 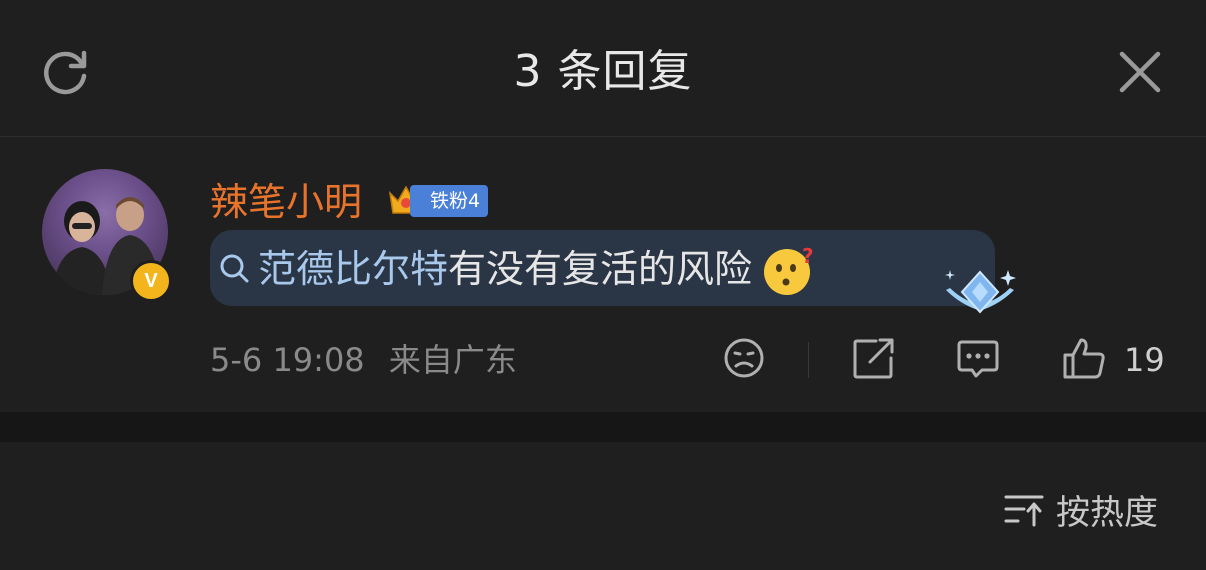 I want to click on action-divider, so click(x=808, y=360).